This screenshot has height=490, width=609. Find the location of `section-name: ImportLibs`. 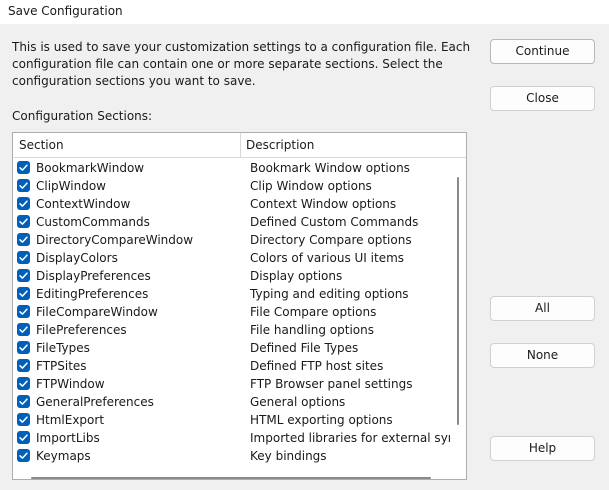

section-name: ImportLibs is located at coordinates (68, 438).